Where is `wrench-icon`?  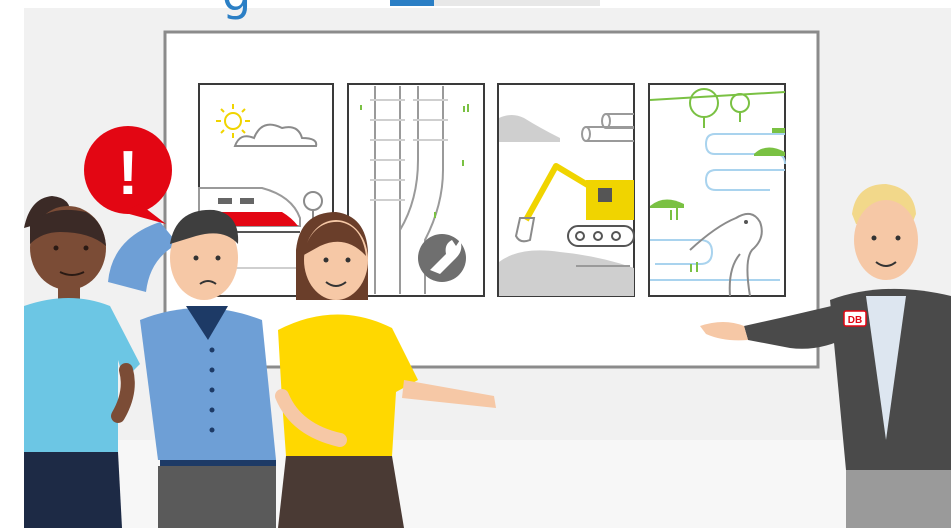 wrench-icon is located at coordinates (442, 258).